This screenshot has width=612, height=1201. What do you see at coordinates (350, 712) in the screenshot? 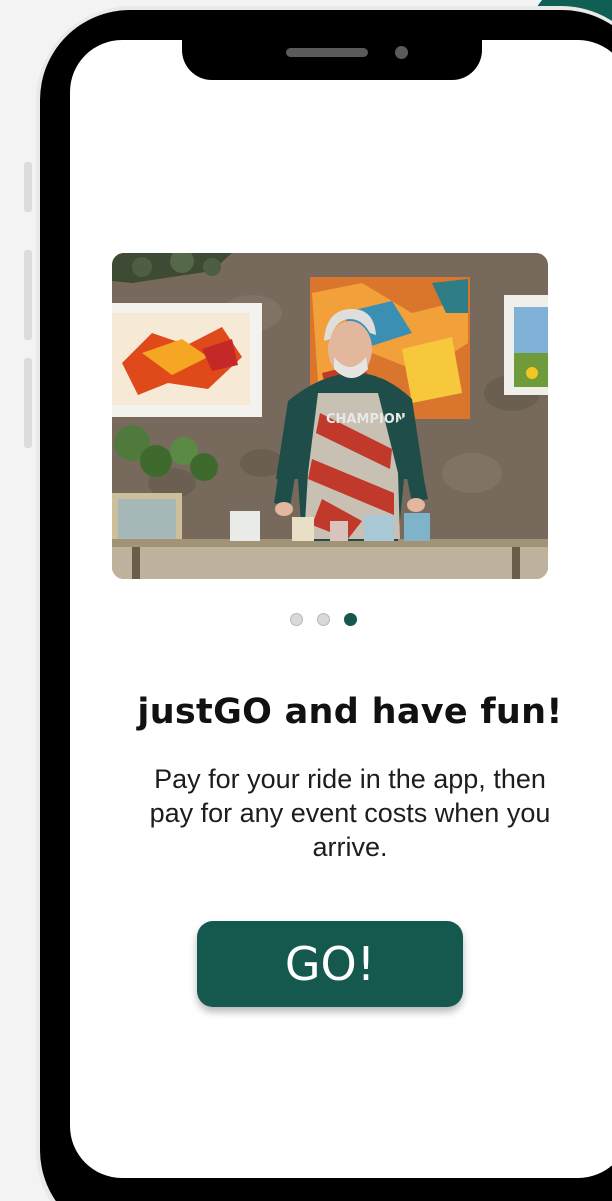
I see `onboarding-title: justGO and have fun!` at bounding box center [350, 712].